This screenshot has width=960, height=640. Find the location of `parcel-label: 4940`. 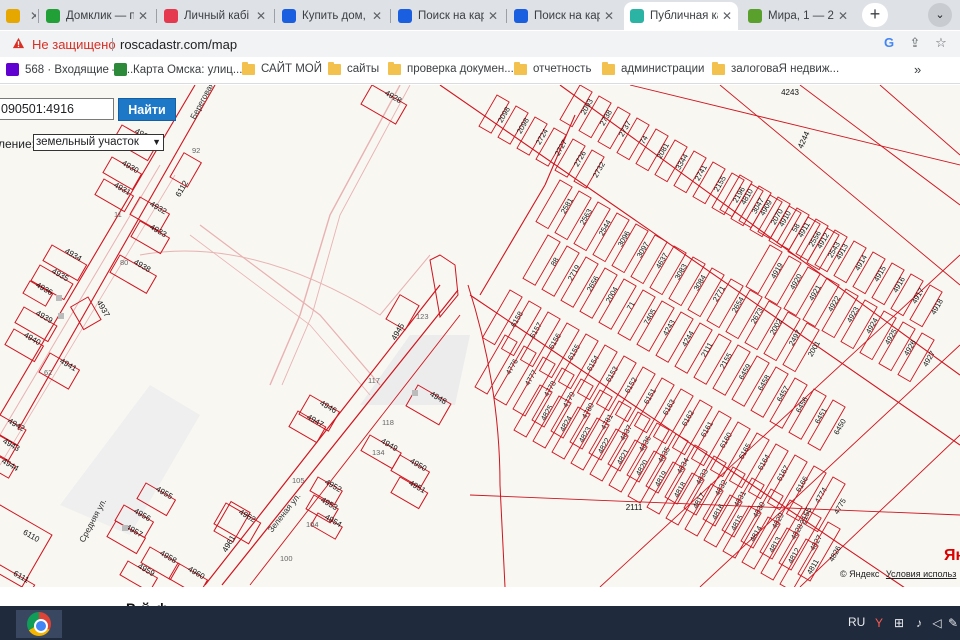

parcel-label: 4940 is located at coordinates (32, 338).